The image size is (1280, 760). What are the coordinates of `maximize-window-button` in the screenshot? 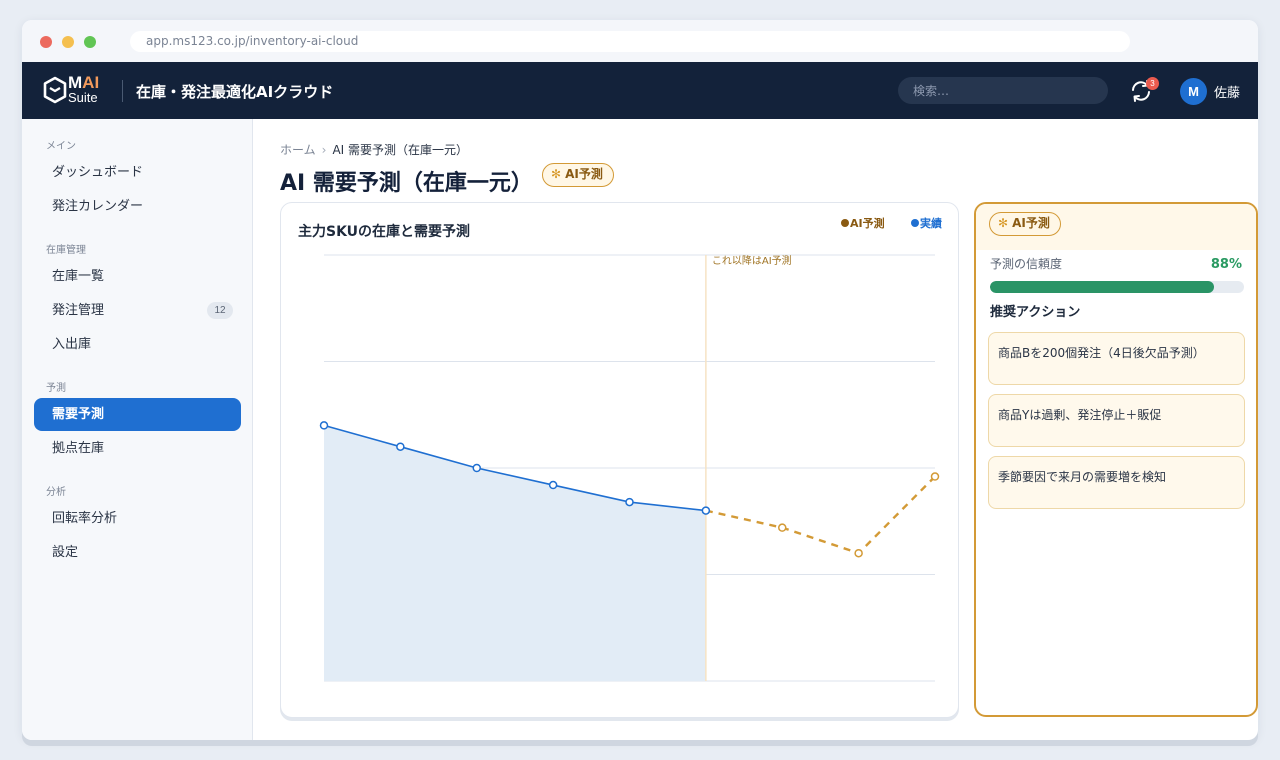 It's located at (90, 42).